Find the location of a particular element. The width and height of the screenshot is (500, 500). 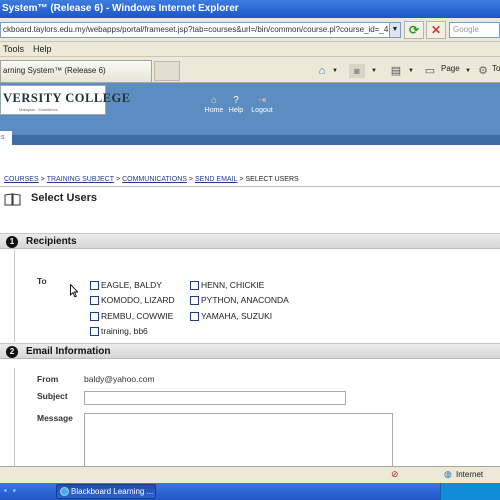

header-help-button: ? Help is located at coordinates (236, 104).